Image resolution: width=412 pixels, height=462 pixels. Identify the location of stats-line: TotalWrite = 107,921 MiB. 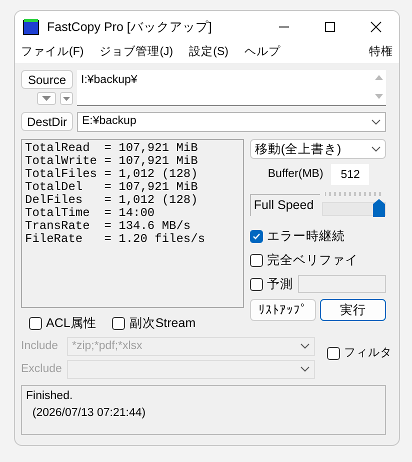
(112, 161).